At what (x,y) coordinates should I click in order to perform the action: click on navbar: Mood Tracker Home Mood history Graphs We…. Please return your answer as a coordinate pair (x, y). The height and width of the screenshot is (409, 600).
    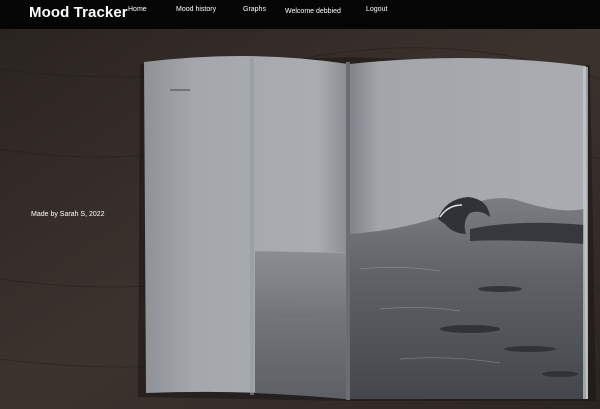
    Looking at the image, I should click on (300, 14).